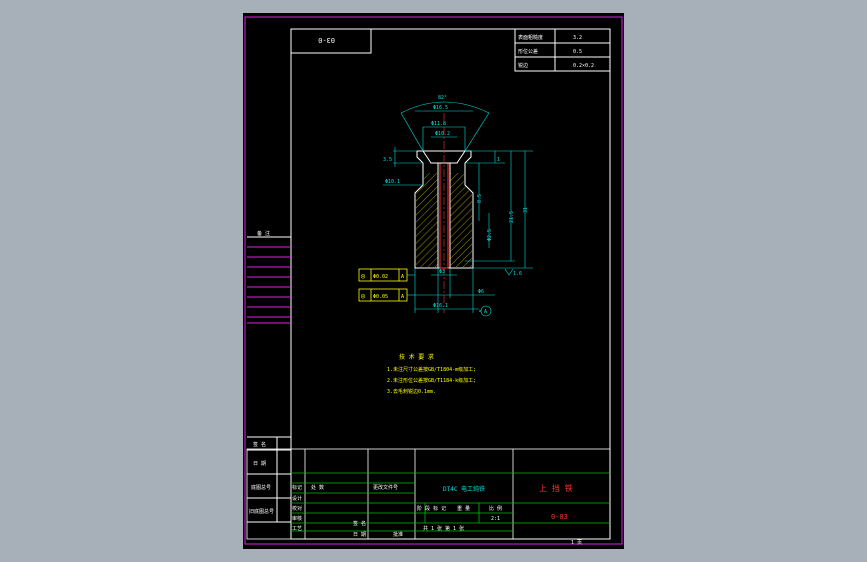 The height and width of the screenshot is (562, 867). I want to click on tolerance-frame-2: ◎ Φ0.05 A, so click(386, 295).